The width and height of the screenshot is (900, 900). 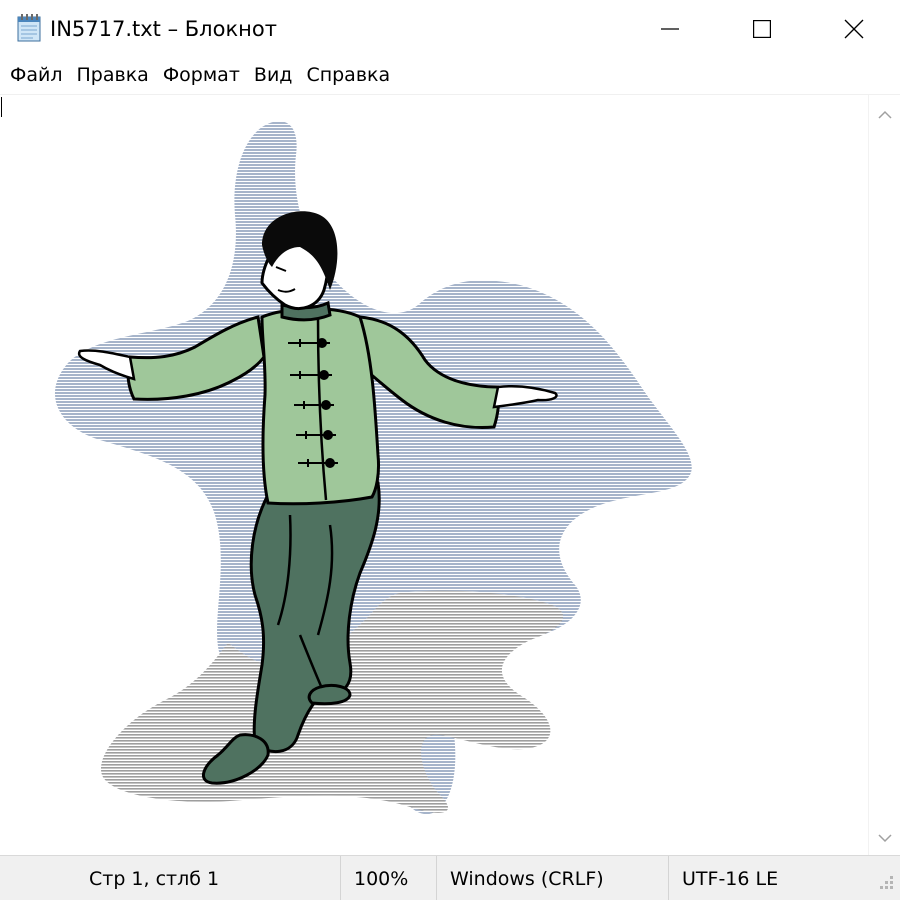 I want to click on resize-grip-icon, so click(x=885, y=881).